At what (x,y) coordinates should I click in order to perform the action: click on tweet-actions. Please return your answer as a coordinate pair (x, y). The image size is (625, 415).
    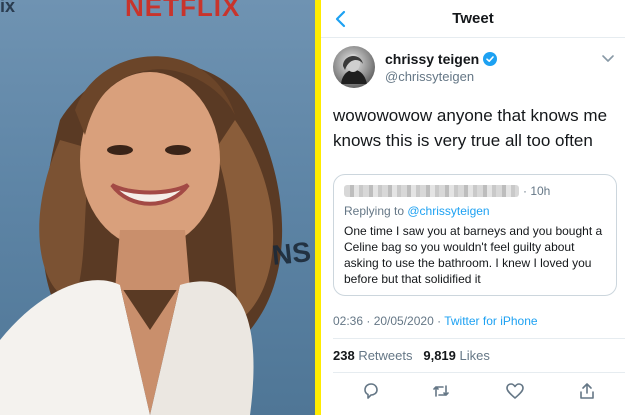
    Looking at the image, I should click on (473, 392).